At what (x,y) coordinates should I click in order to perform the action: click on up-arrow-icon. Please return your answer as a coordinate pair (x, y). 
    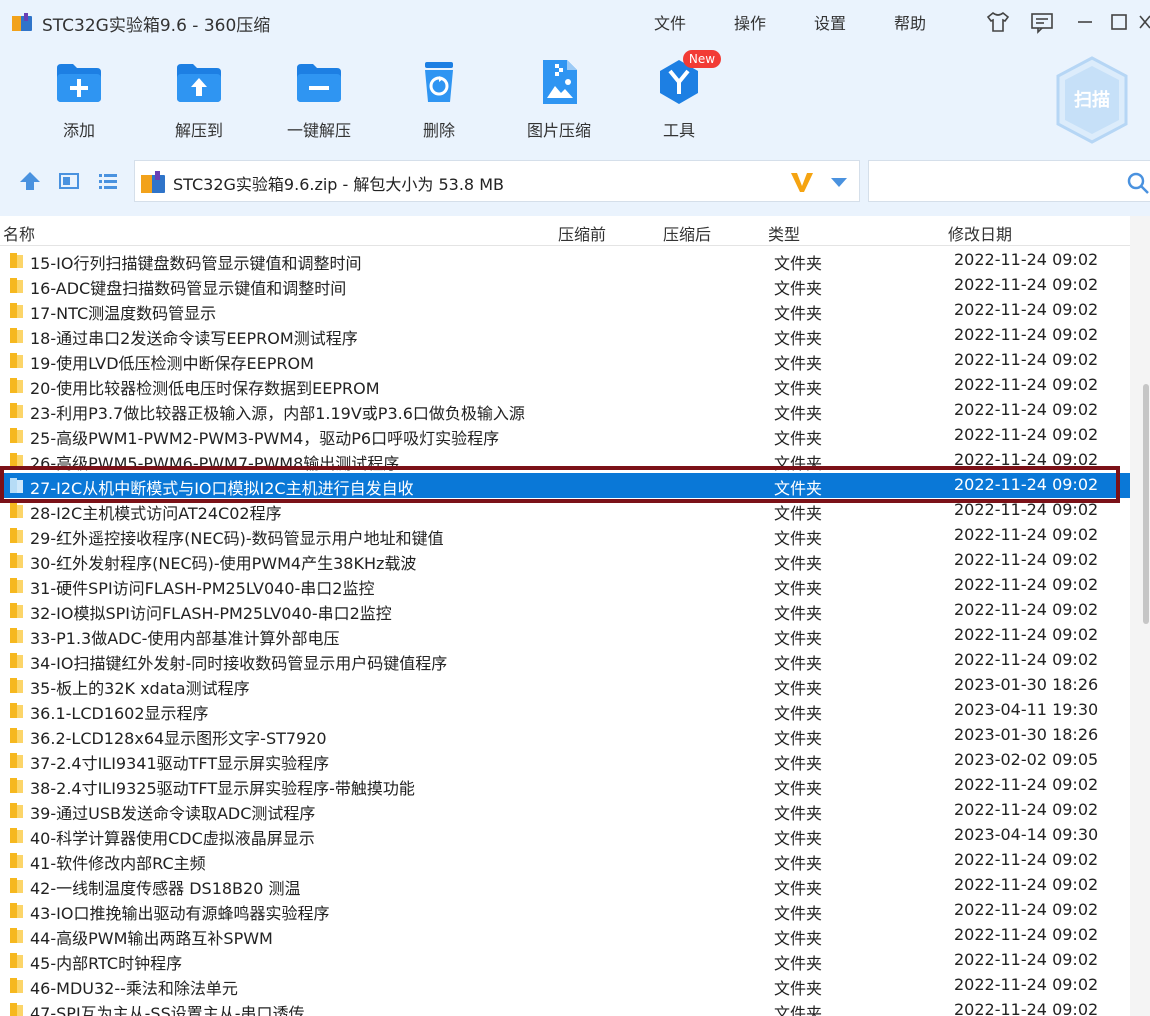
    Looking at the image, I should click on (30, 181).